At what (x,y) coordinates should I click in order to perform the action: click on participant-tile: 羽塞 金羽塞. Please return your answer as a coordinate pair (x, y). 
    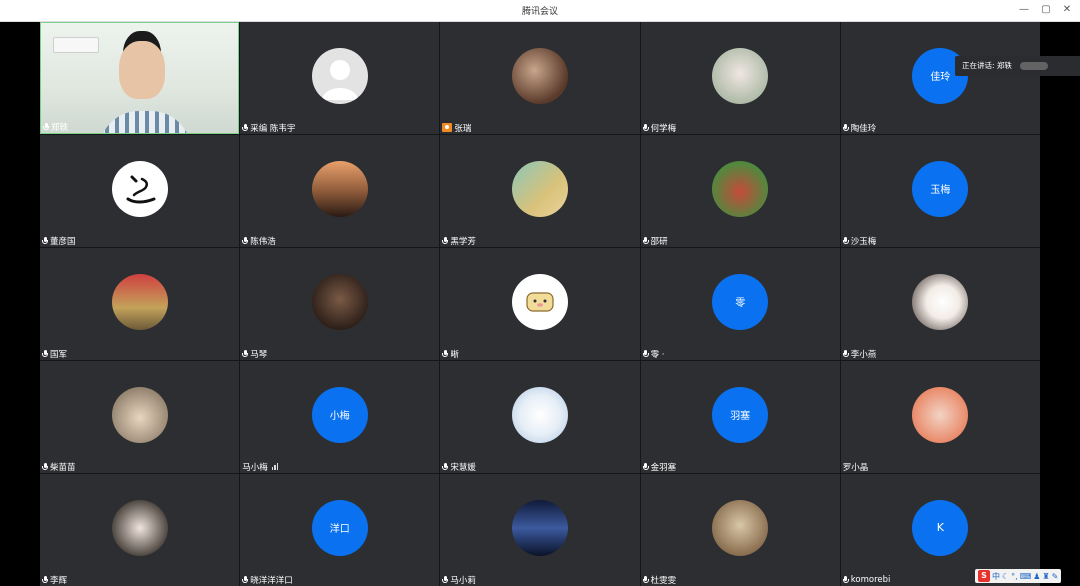
    Looking at the image, I should click on (740, 417).